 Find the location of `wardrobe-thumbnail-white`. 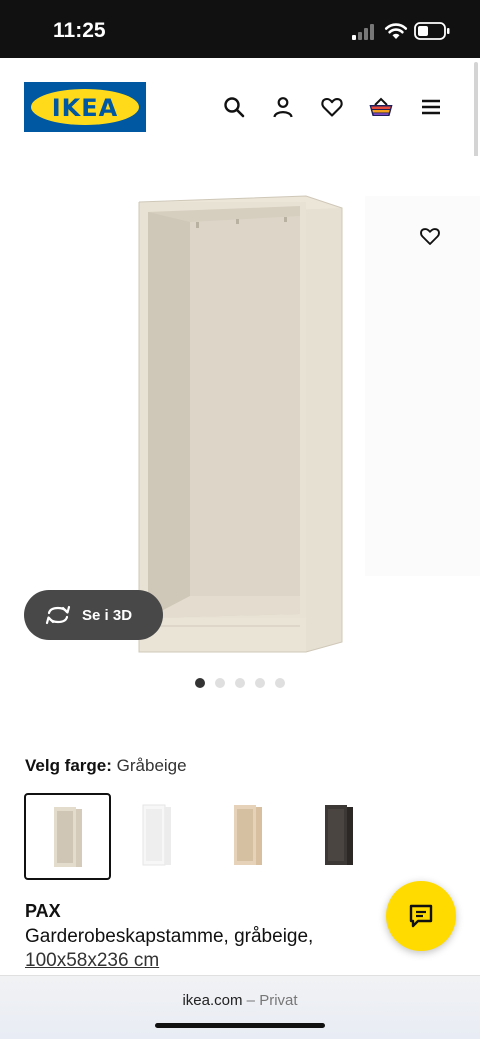

wardrobe-thumbnail-white is located at coordinates (156, 835).